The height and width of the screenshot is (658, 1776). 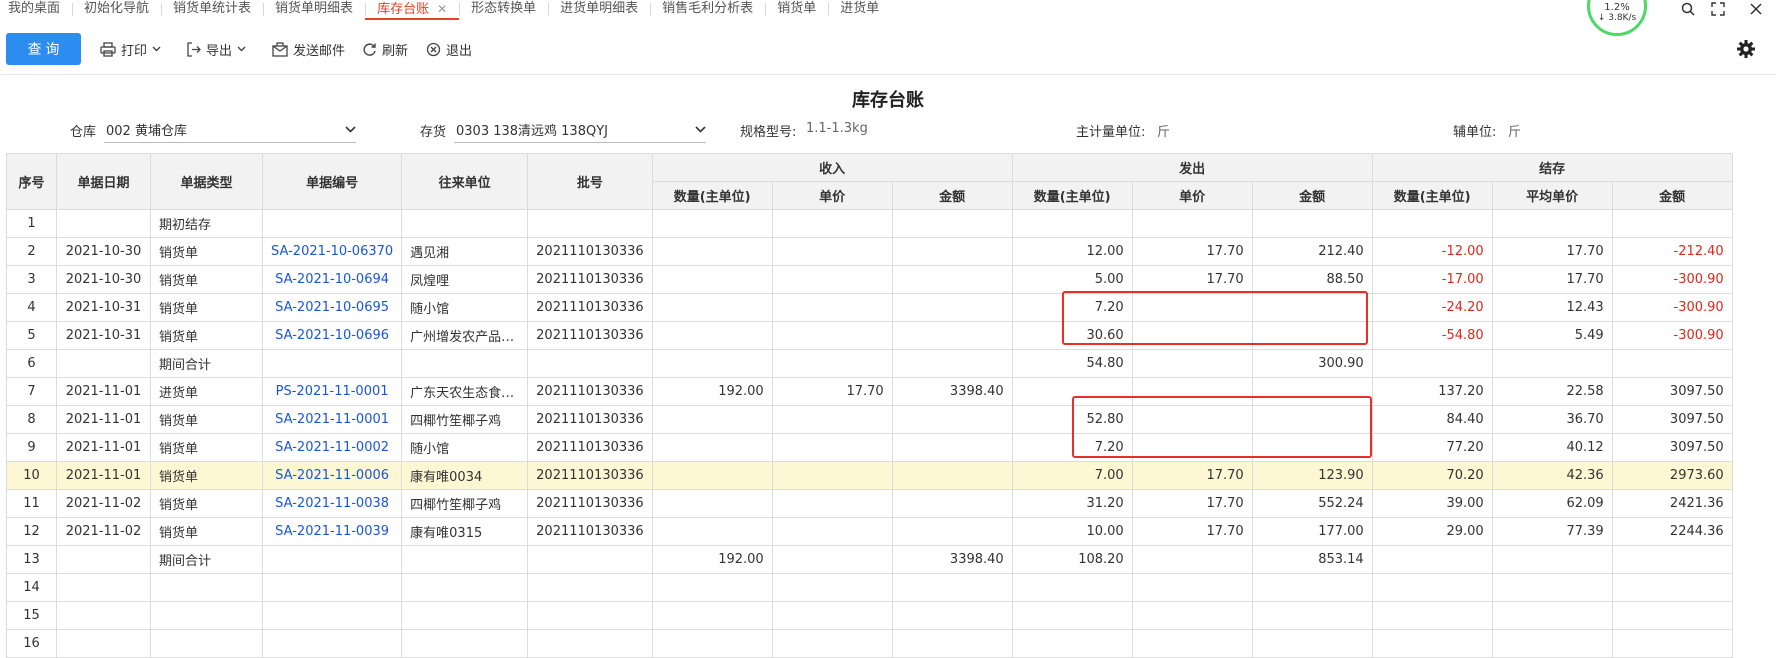 What do you see at coordinates (1312, 559) in the screenshot?
I see `cell-out-amount: 853.14` at bounding box center [1312, 559].